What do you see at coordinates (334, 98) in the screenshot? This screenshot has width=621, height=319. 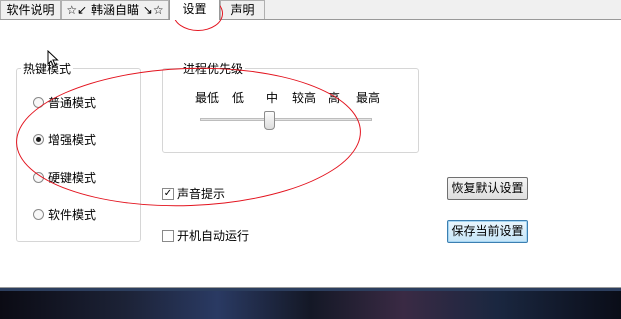 I see `priority-tick-high: 高` at bounding box center [334, 98].